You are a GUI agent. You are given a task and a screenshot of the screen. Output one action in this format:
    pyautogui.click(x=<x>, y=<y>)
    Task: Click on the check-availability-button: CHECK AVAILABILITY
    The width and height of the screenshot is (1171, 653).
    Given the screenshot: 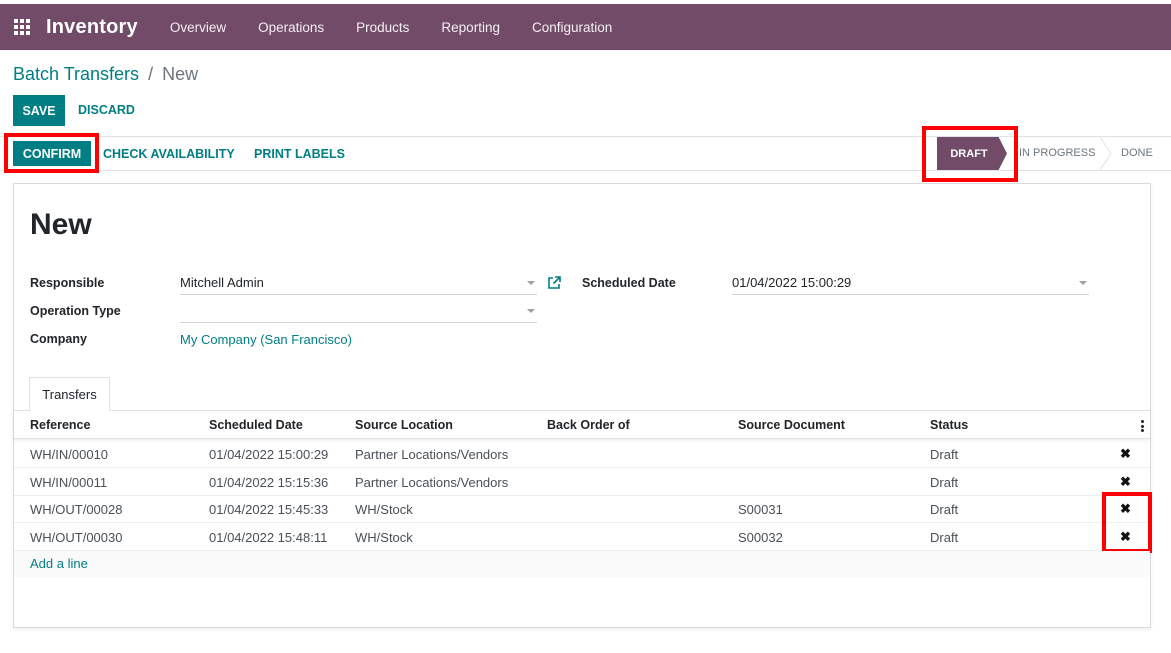 What is the action you would take?
    pyautogui.click(x=169, y=154)
    